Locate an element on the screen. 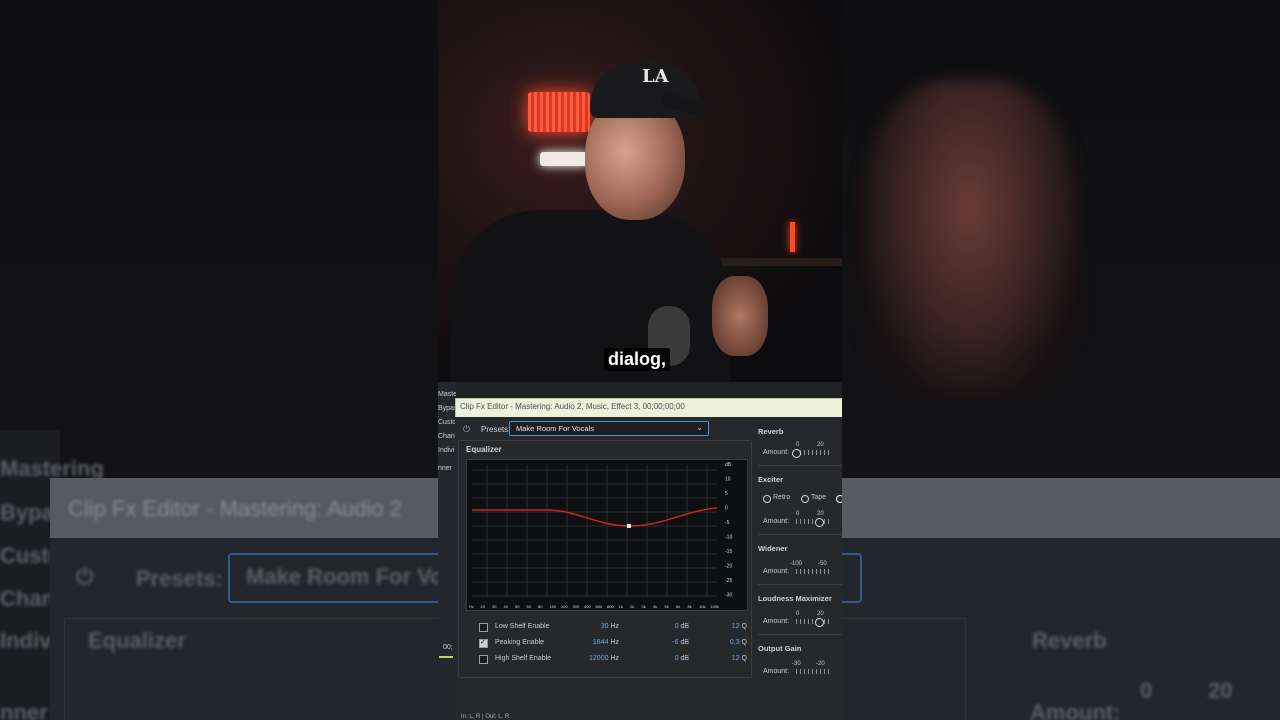  left-panel-item: nner is located at coordinates (447, 469).